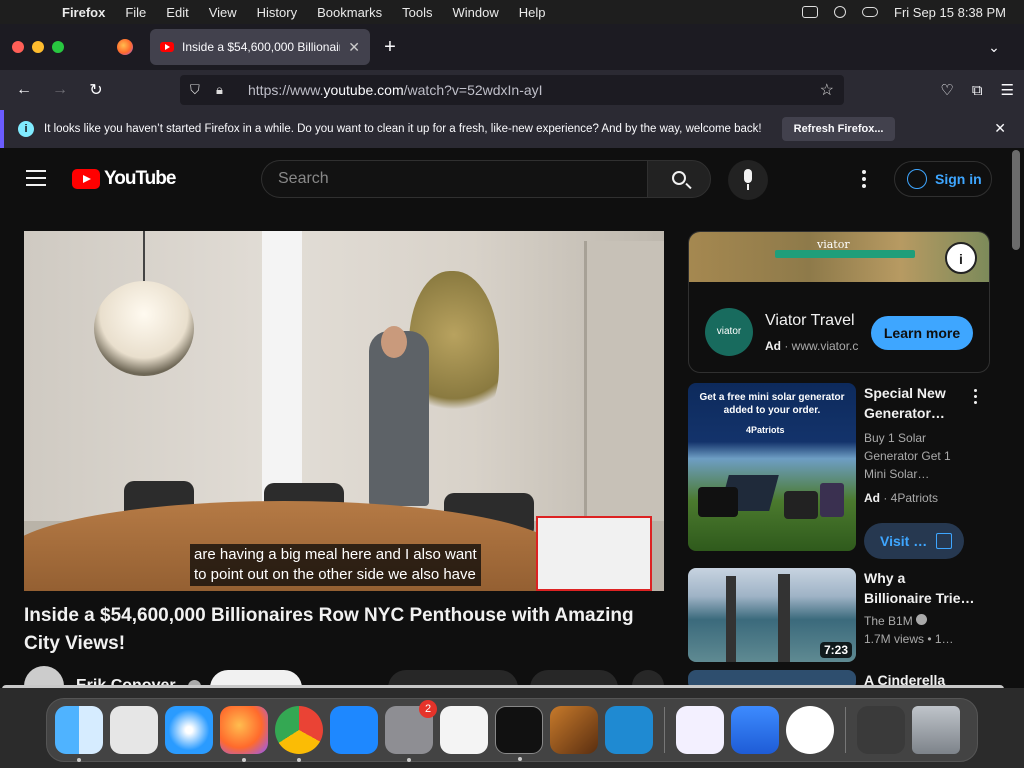  I want to click on info-icon: i, so click(26, 129).